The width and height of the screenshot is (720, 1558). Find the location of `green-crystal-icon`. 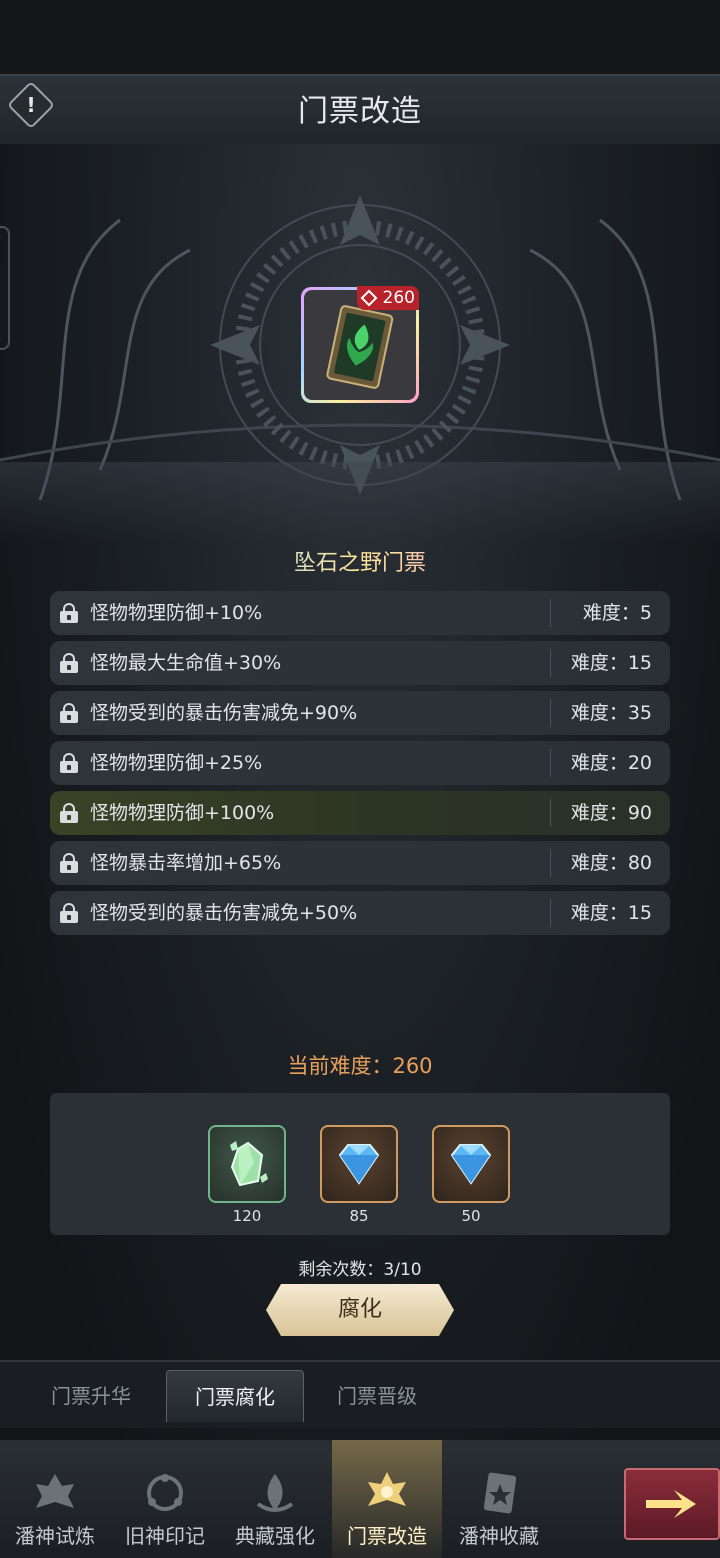

green-crystal-icon is located at coordinates (249, 1164).